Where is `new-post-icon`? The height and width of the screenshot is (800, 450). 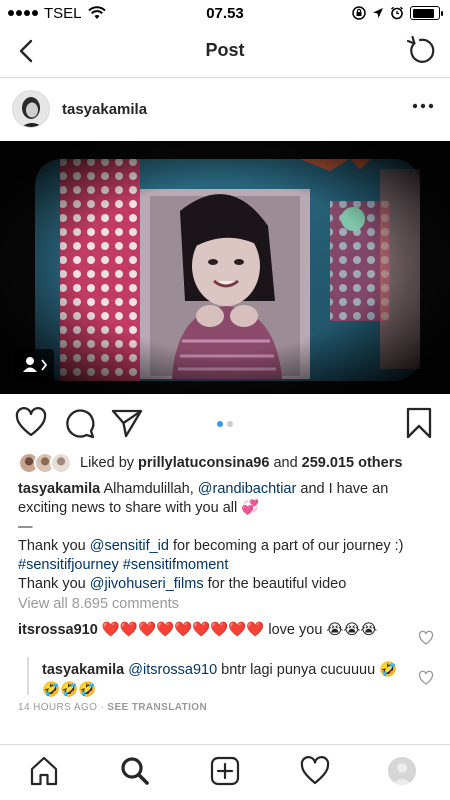 new-post-icon is located at coordinates (225, 771).